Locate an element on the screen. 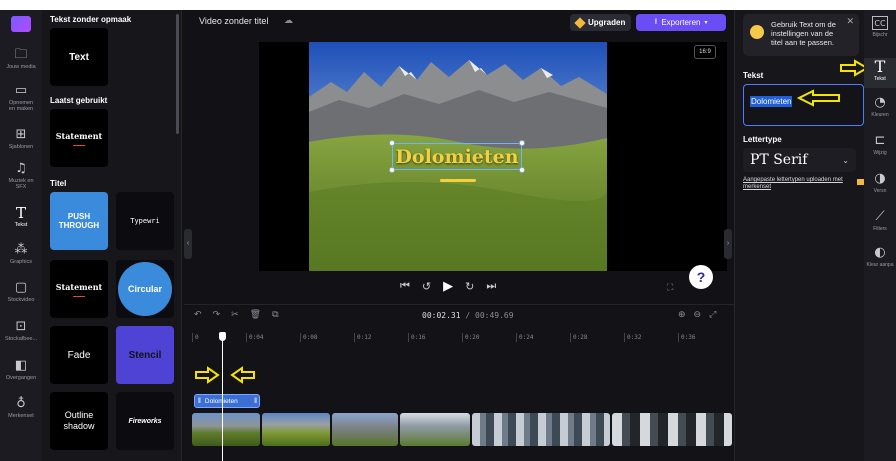 This screenshot has height=461, width=896. nav-transitions: ◧ Overgangen is located at coordinates (21, 370).